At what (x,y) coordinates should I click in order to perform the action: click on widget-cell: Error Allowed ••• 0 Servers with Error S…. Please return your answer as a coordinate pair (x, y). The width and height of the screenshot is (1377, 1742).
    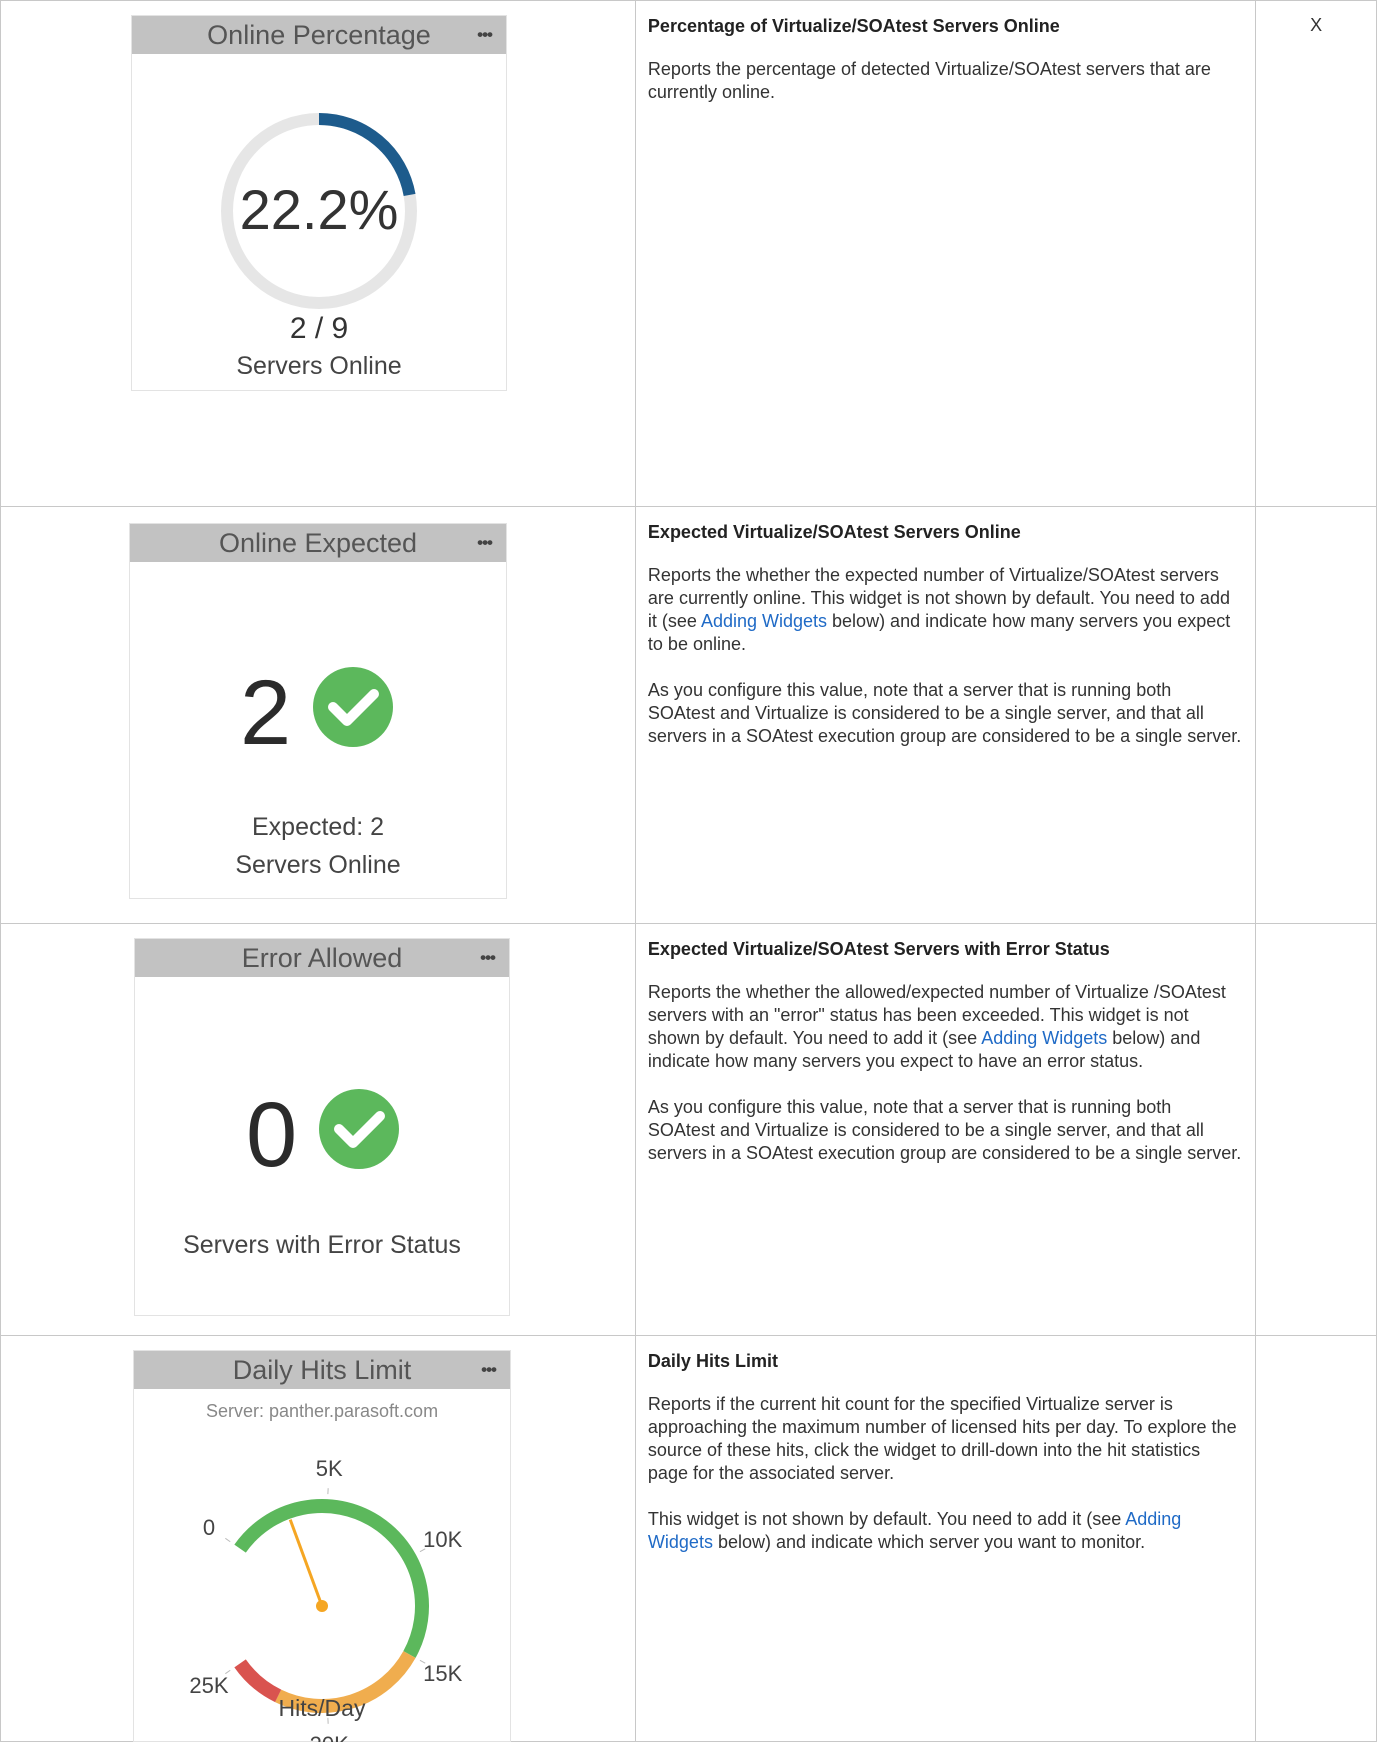
    Looking at the image, I should click on (318, 1130).